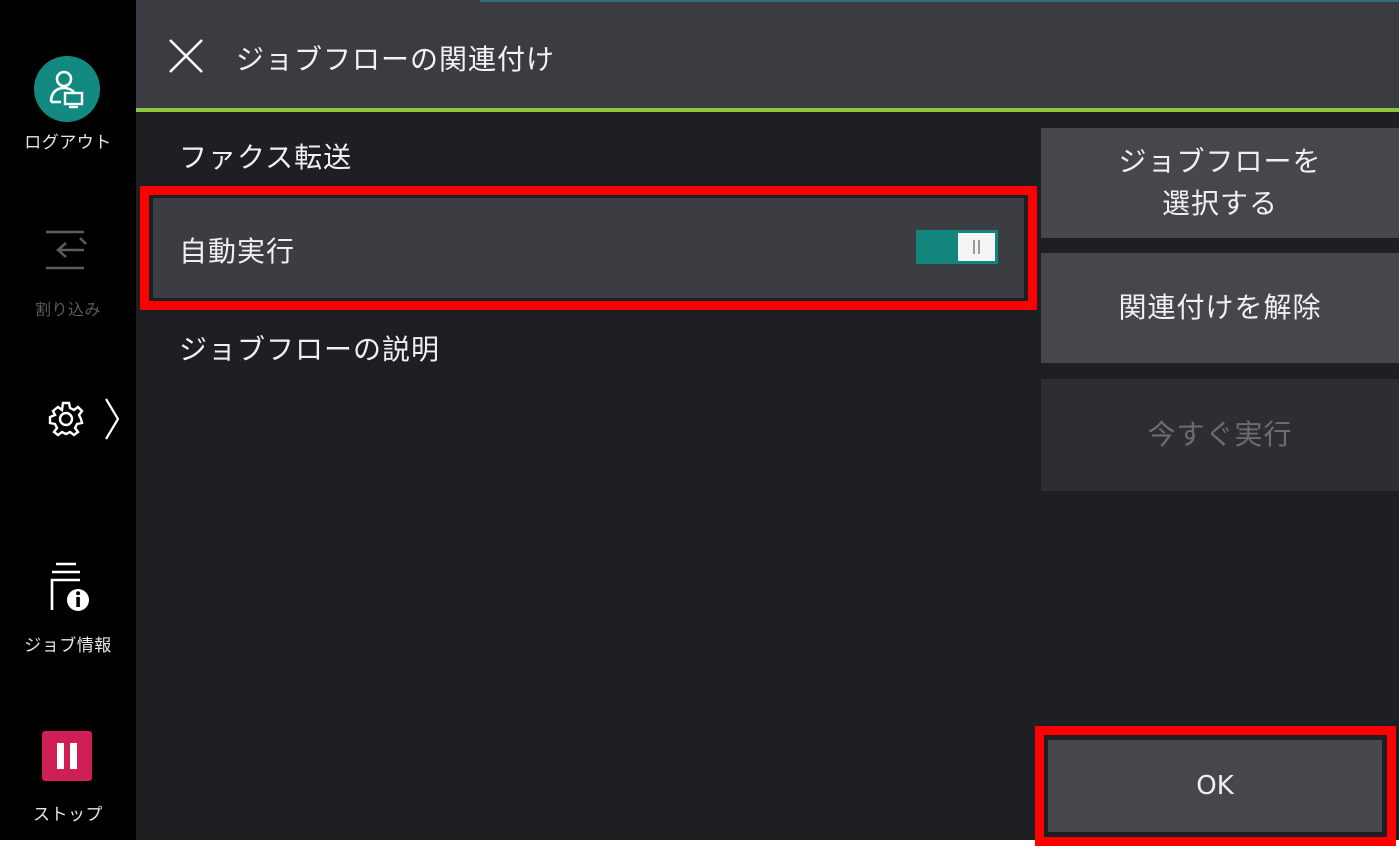 The width and height of the screenshot is (1399, 849). I want to click on gear-icon, so click(66, 419).